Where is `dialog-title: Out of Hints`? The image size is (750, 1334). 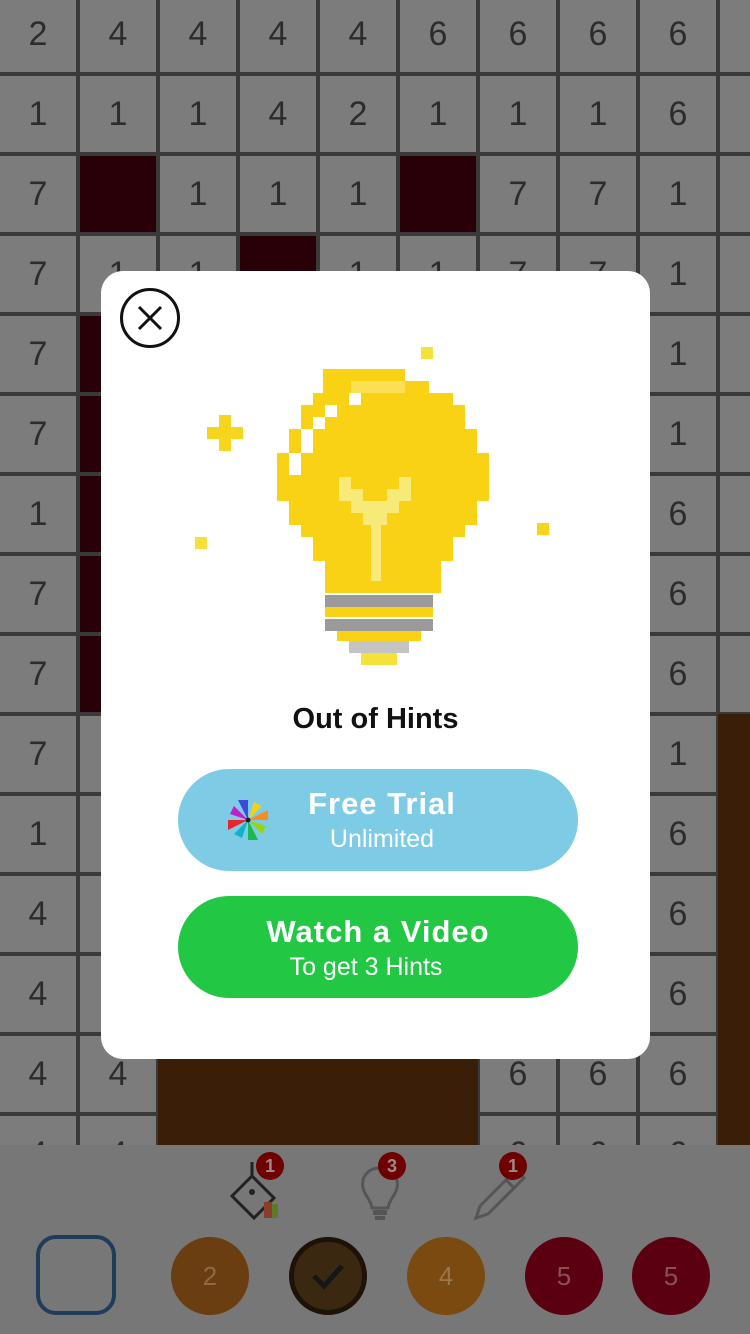 dialog-title: Out of Hints is located at coordinates (375, 719).